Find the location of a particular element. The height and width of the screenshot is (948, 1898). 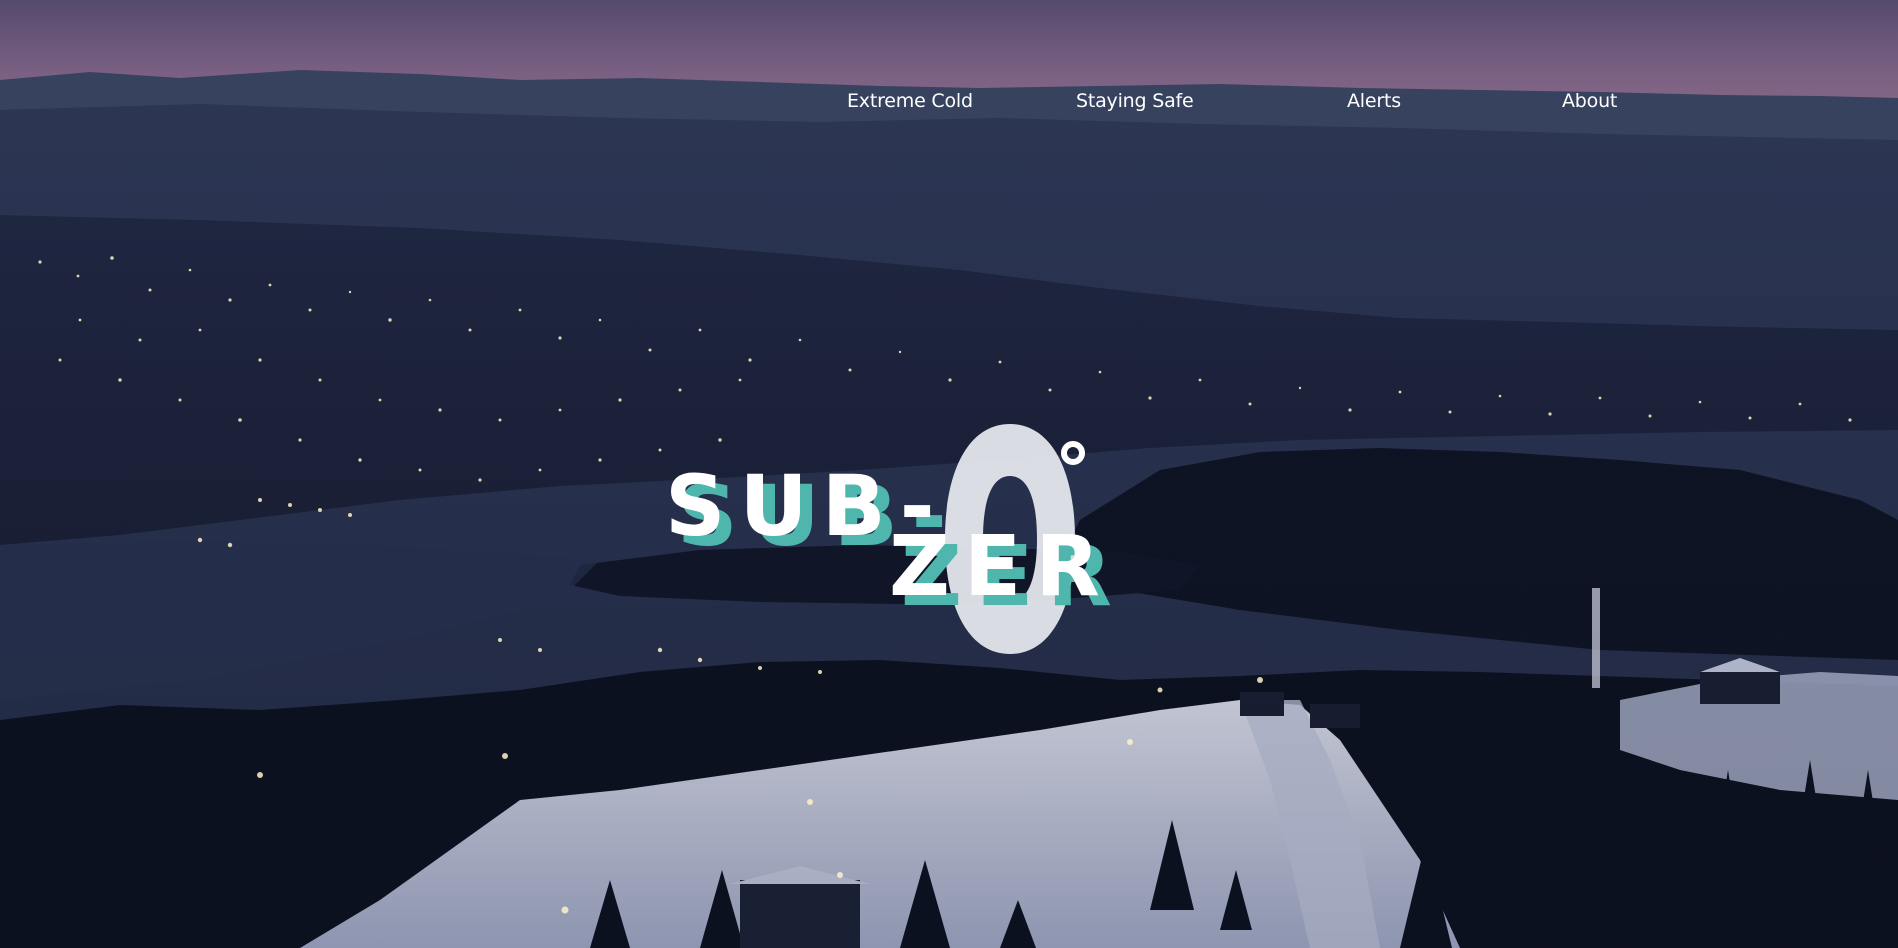

nav-link-staying-safe: Staying Safe is located at coordinates (1135, 101).